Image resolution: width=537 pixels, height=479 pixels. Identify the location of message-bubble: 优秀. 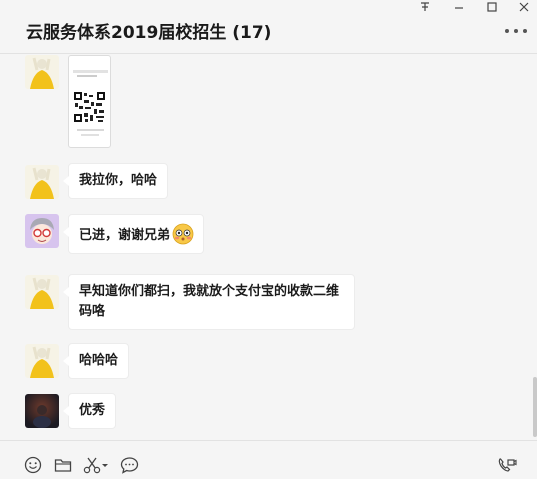
(89, 411).